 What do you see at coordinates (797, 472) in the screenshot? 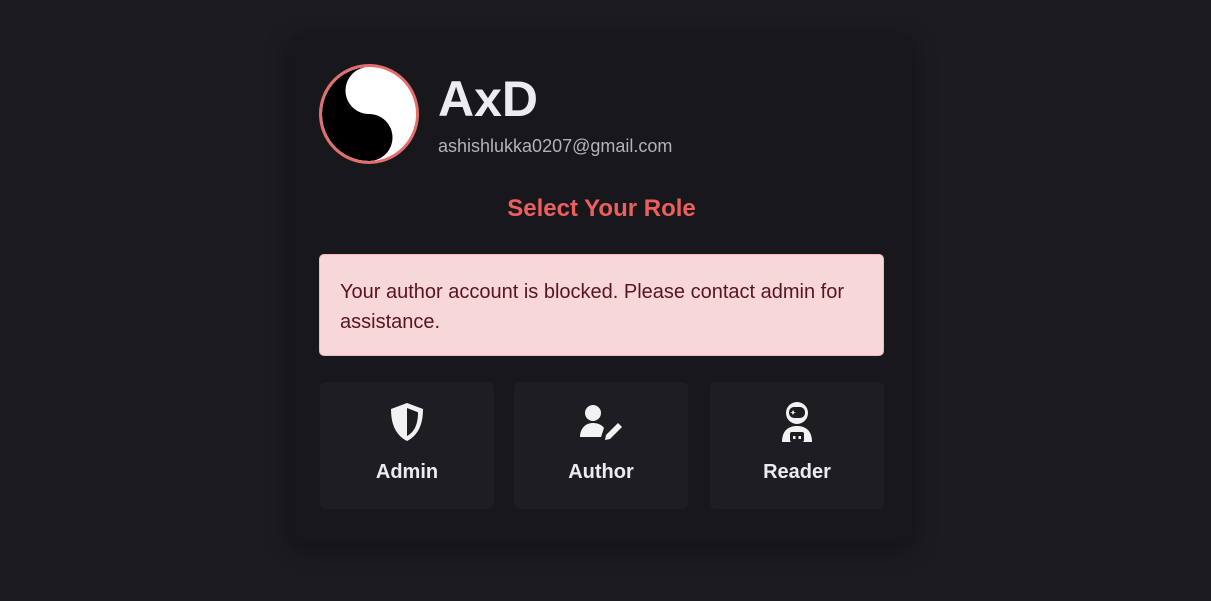
I see `role-reader-label: Reader` at bounding box center [797, 472].